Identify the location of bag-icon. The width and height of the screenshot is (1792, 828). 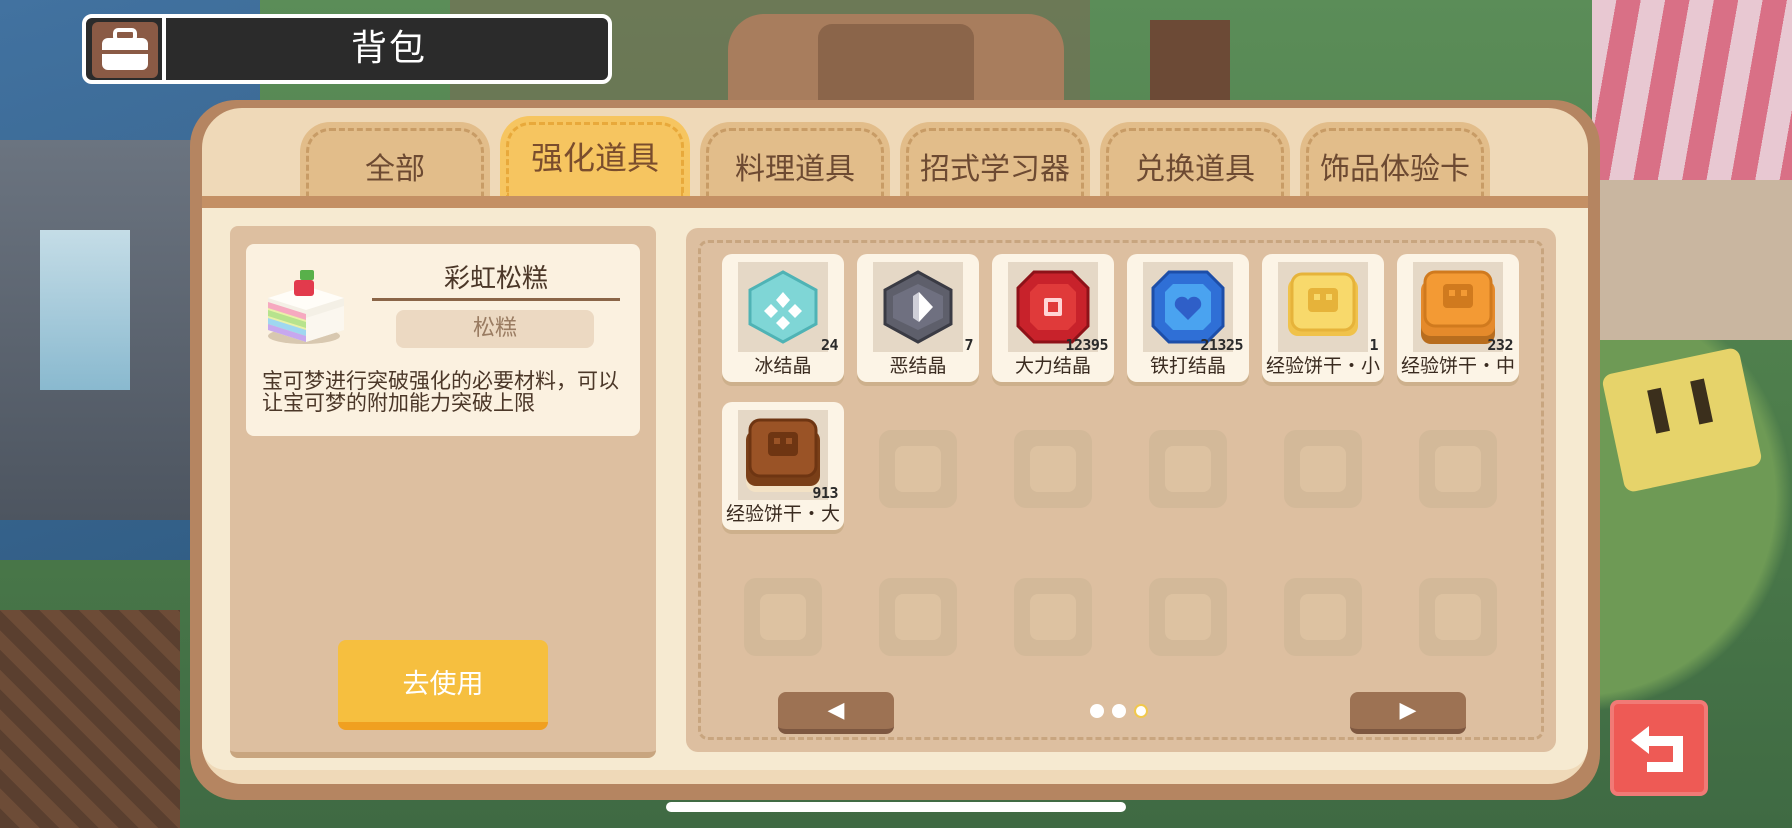
(125, 50).